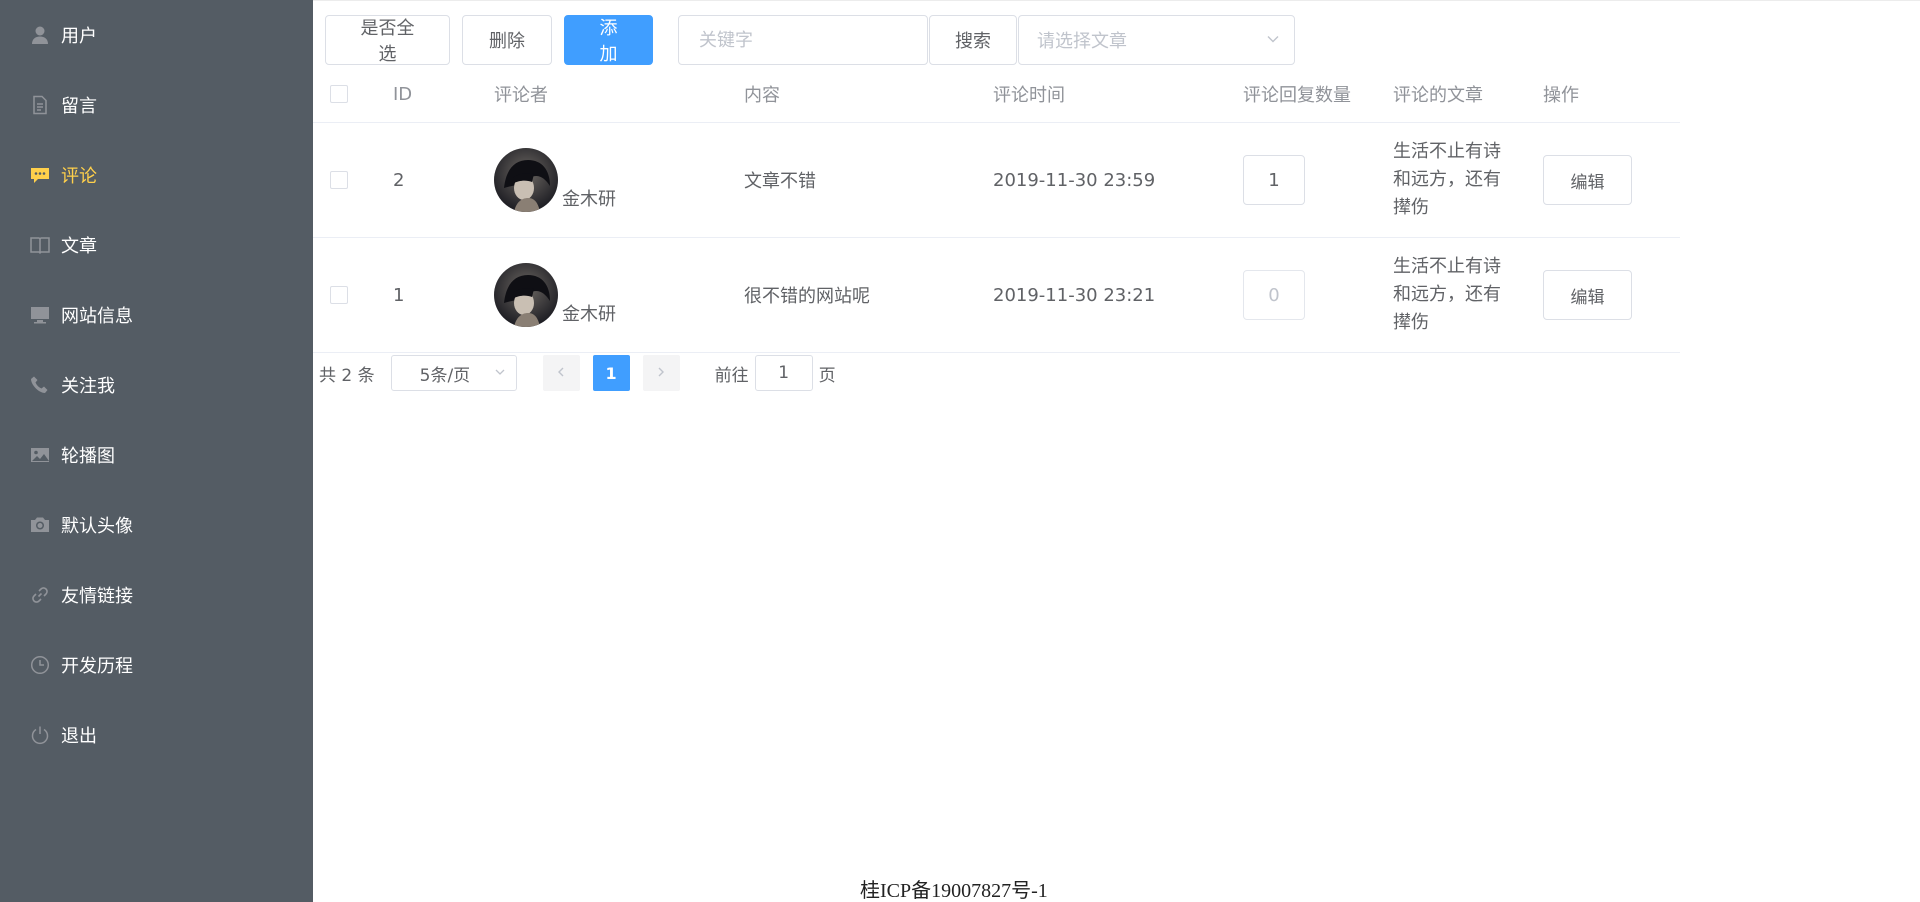  I want to click on chevron-right-icon, so click(661, 373).